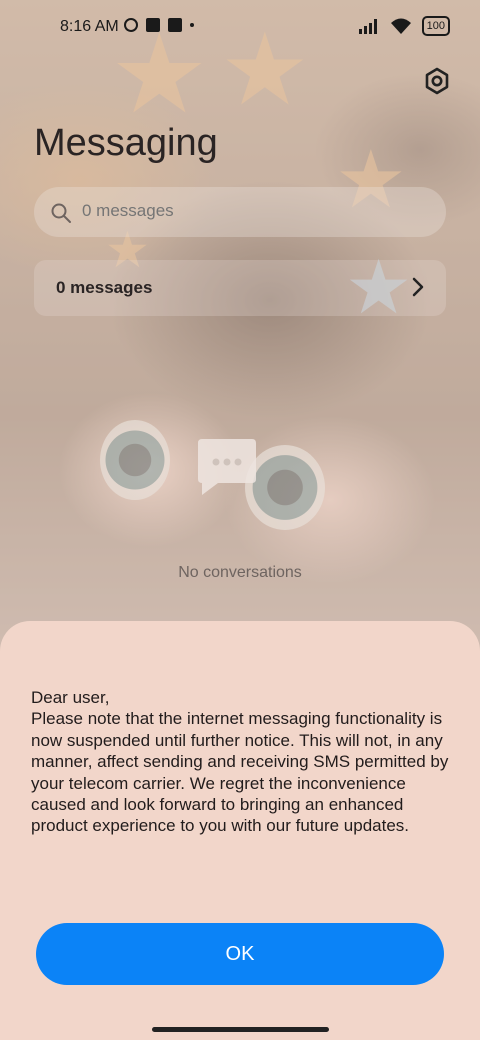 This screenshot has width=480, height=1040. Describe the element at coordinates (232, 211) in the screenshot. I see `search-input` at that location.